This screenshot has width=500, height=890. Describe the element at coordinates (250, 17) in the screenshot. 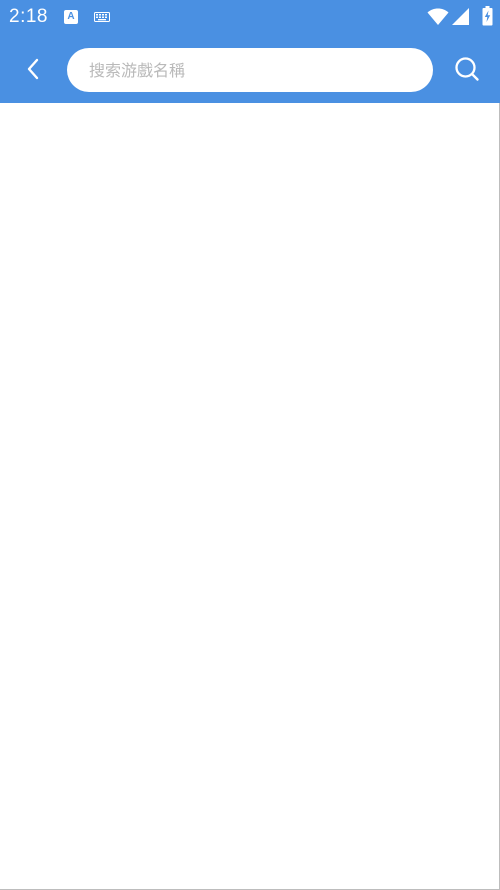

I see `status-bar: 2:18 A` at that location.